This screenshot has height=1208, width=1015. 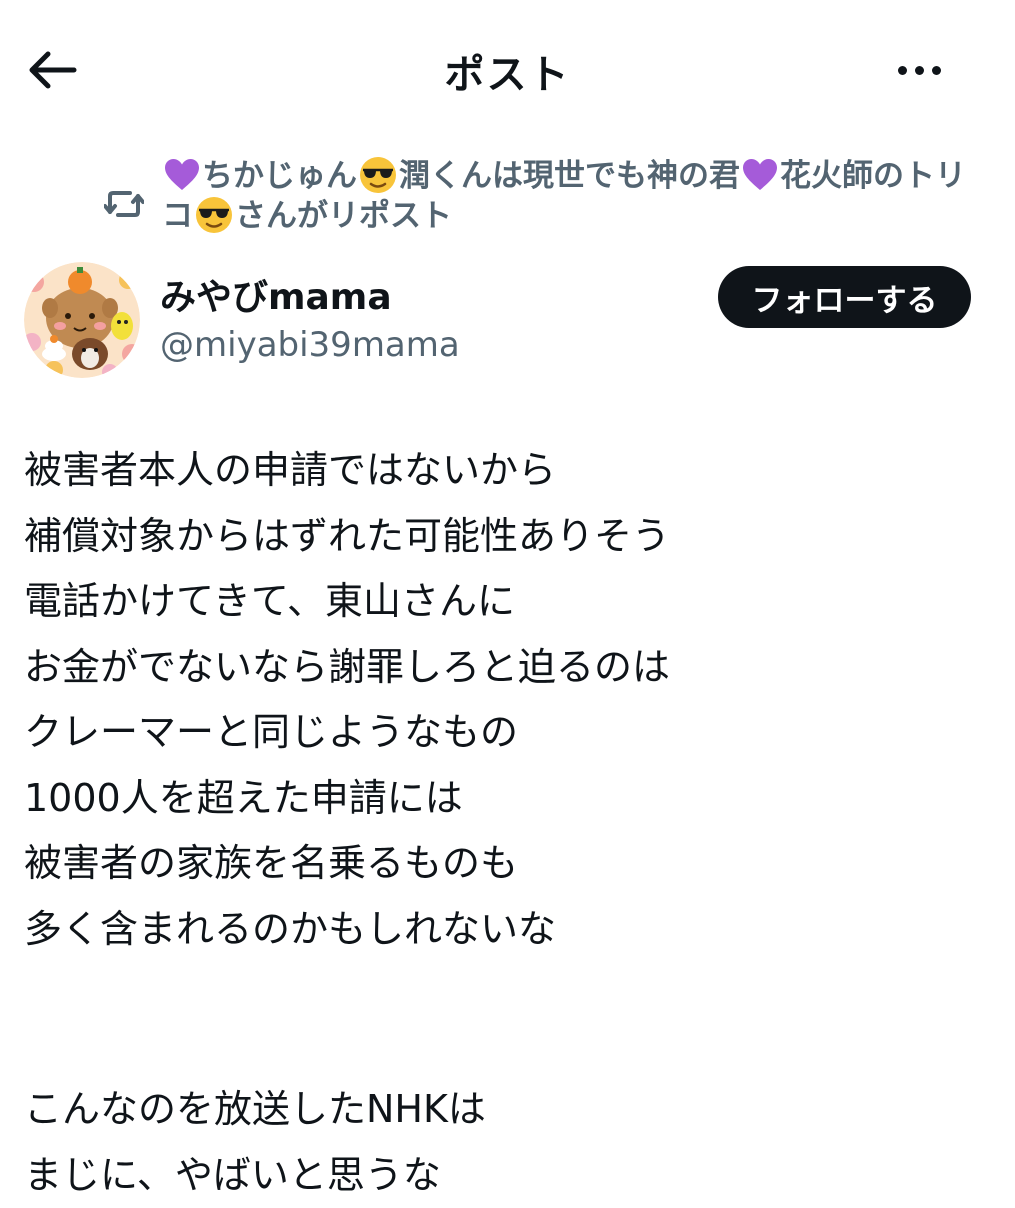 I want to click on repost-icon, so click(x=124, y=204).